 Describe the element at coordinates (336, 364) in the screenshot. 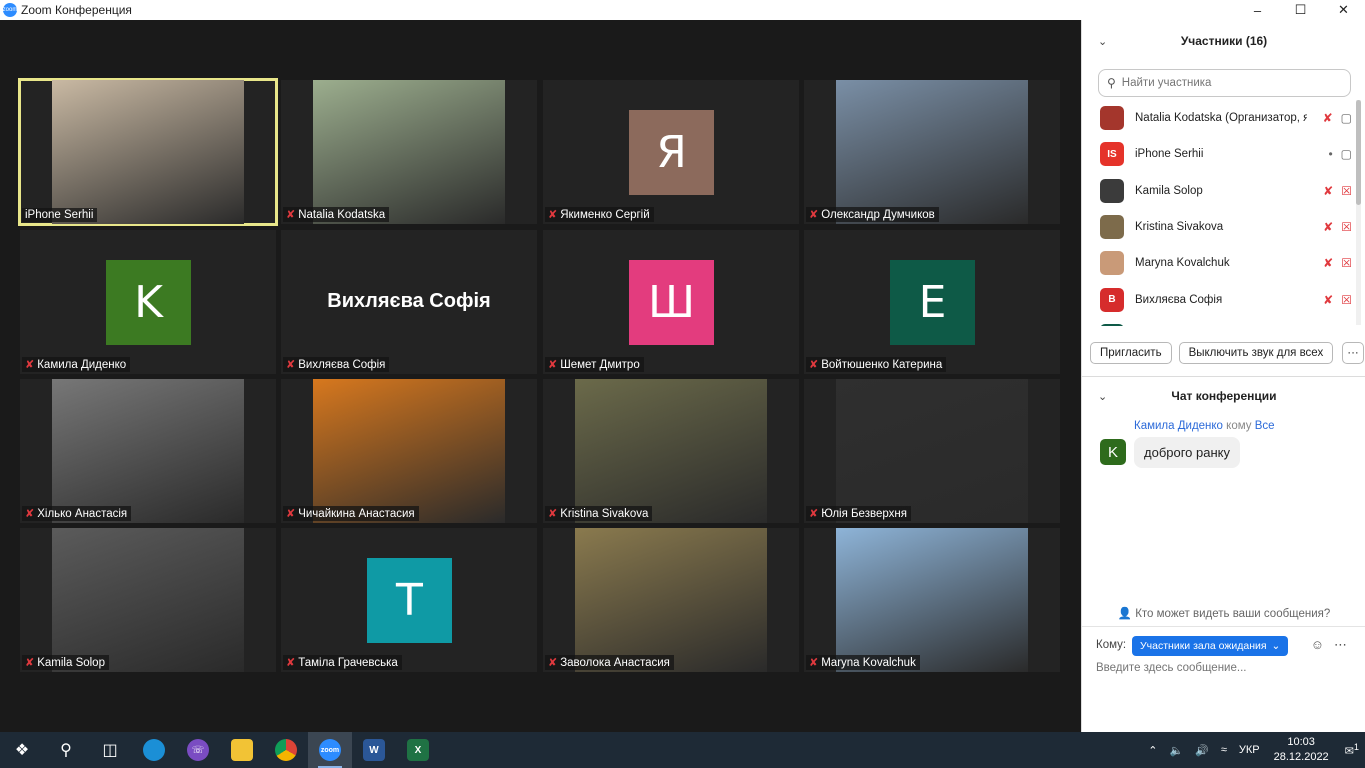

I see `tile-name-label: ✘ Вихляєва Софія` at that location.